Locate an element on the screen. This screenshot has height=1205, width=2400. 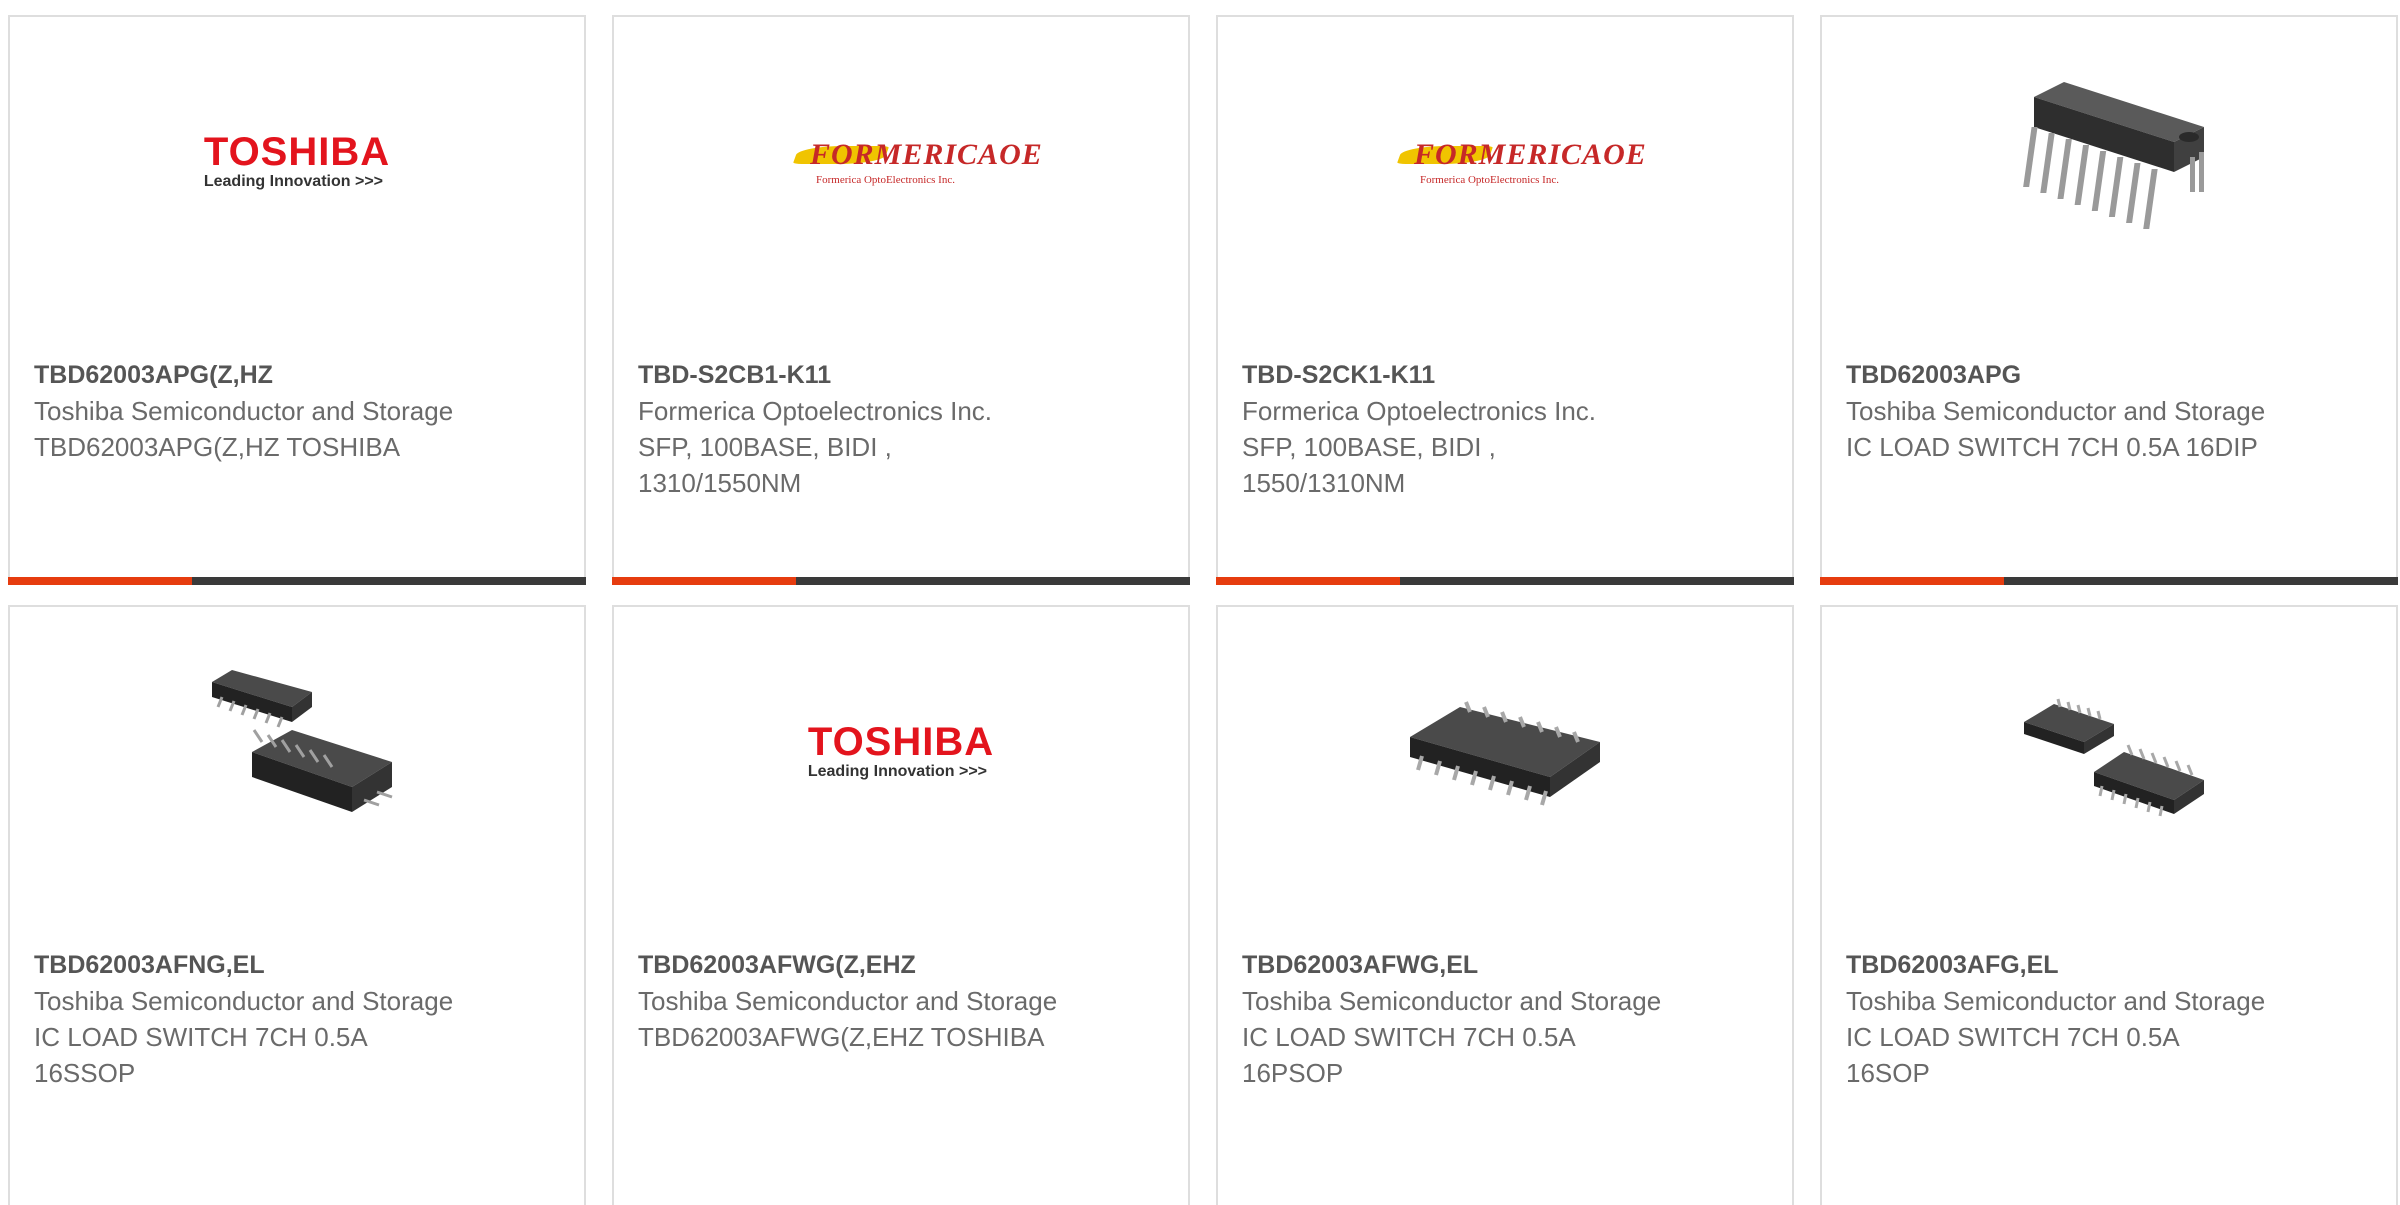
part-number-link: TBD62003APG is located at coordinates (2056, 375).